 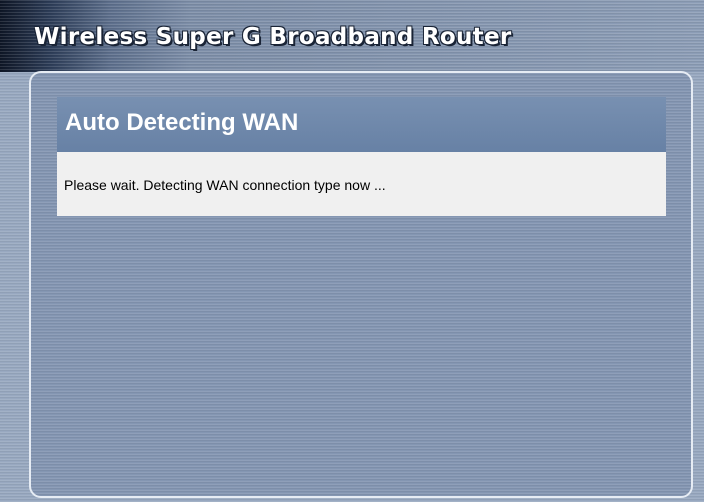 I want to click on header-banner: Wireless Super G Broadband Router, so click(x=352, y=36).